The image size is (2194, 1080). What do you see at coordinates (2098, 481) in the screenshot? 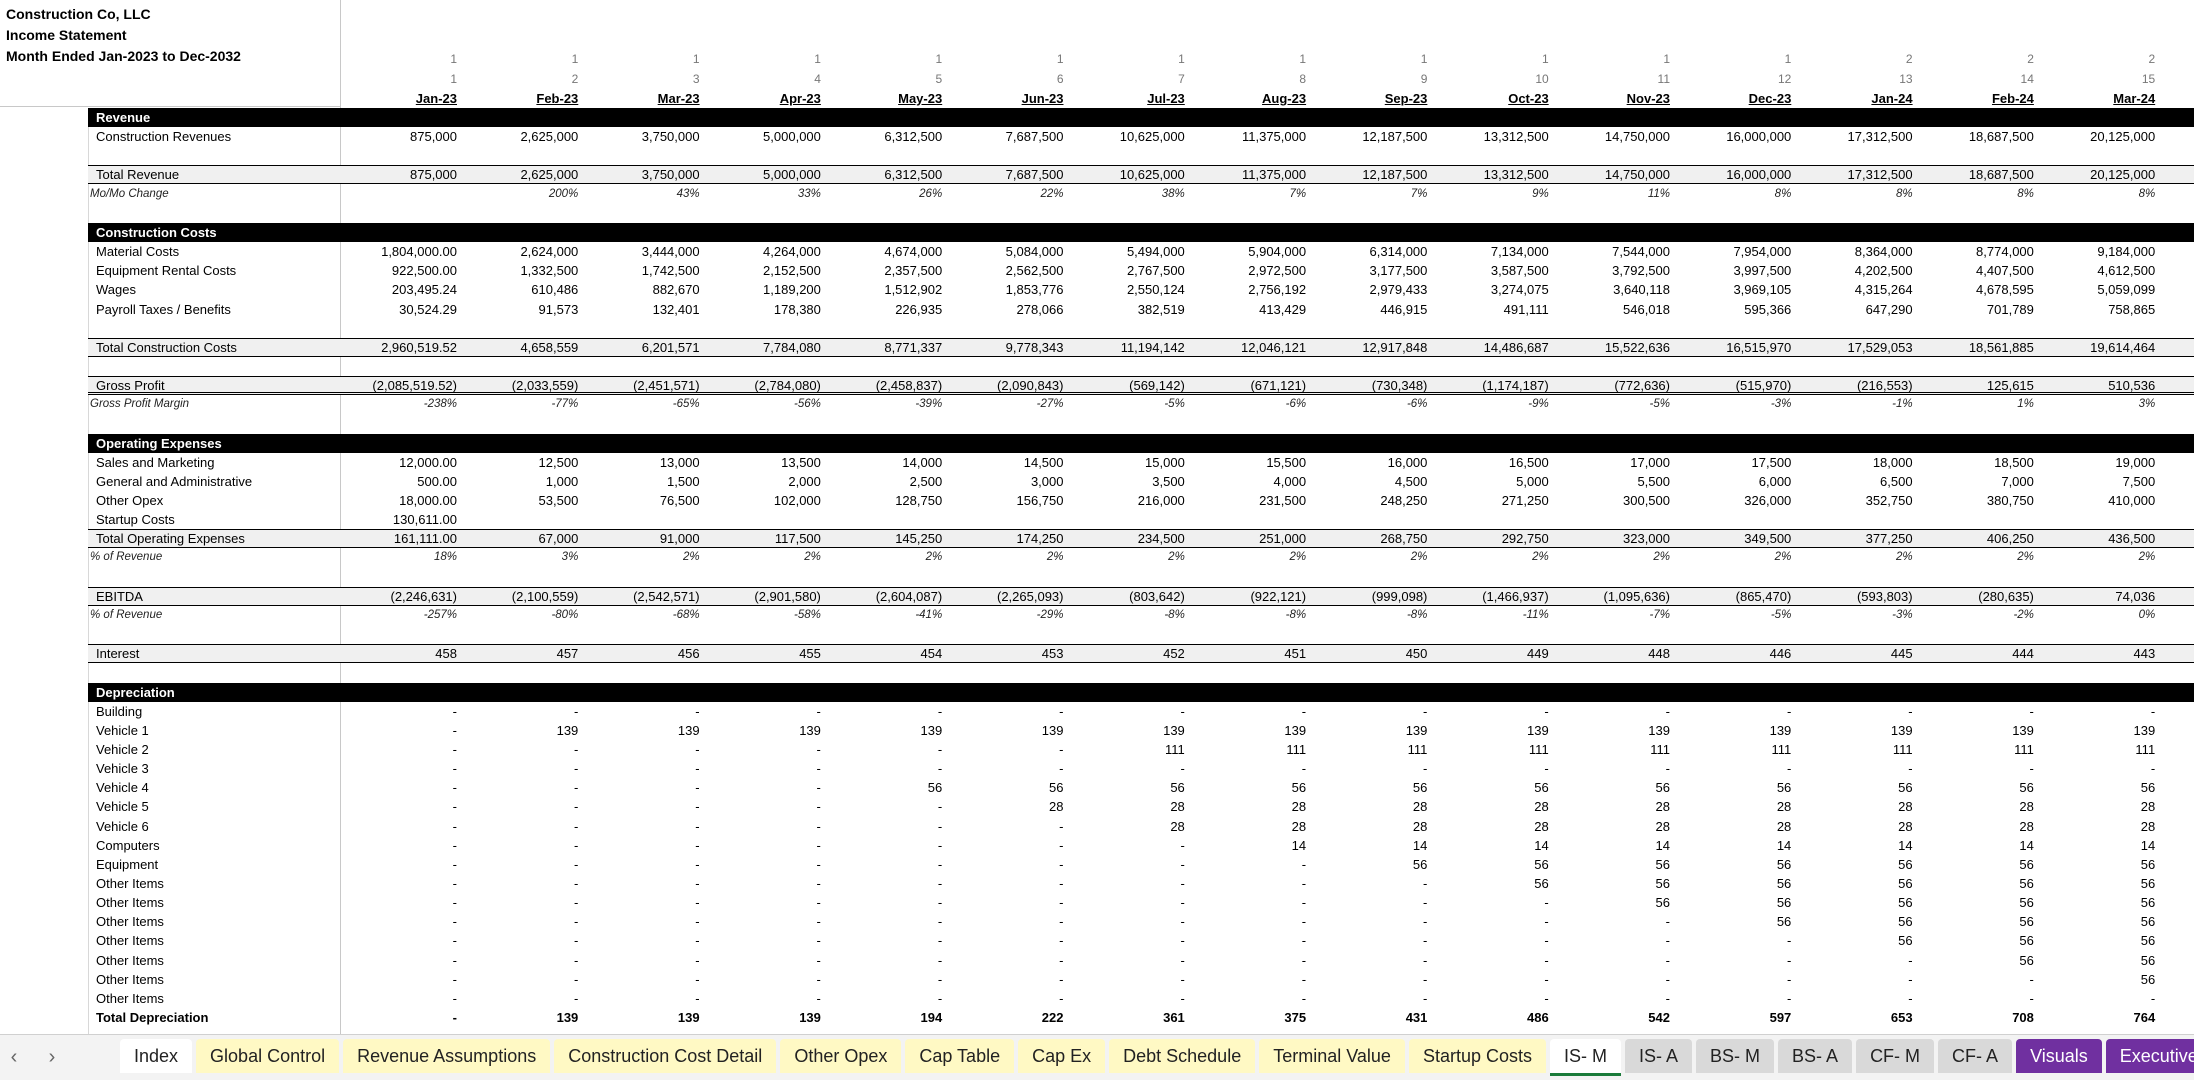
I see `value-cell: 7,500` at bounding box center [2098, 481].